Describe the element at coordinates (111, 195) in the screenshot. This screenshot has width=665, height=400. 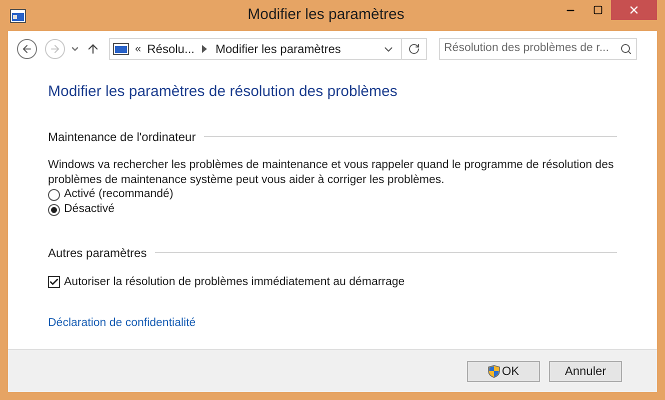
I see `radio-option: Activé (recommandé)` at that location.